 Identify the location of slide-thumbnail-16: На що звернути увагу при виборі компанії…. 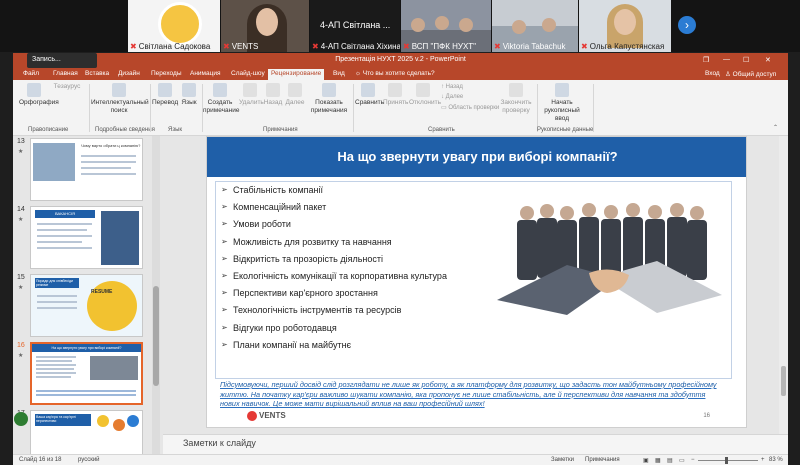
(86, 373).